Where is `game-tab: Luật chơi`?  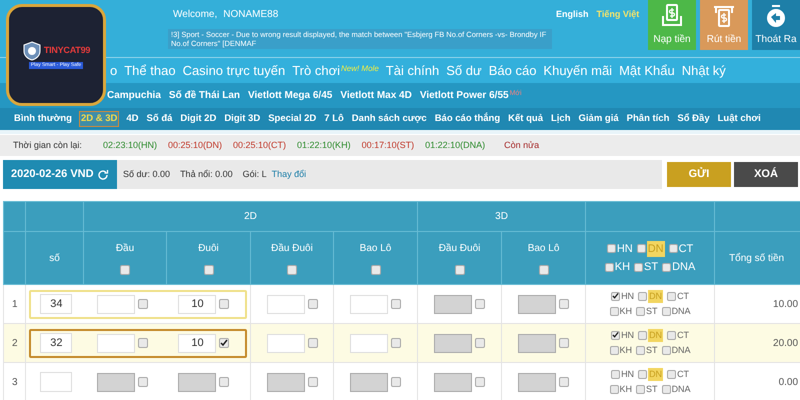
game-tab: Luật chơi is located at coordinates (739, 119).